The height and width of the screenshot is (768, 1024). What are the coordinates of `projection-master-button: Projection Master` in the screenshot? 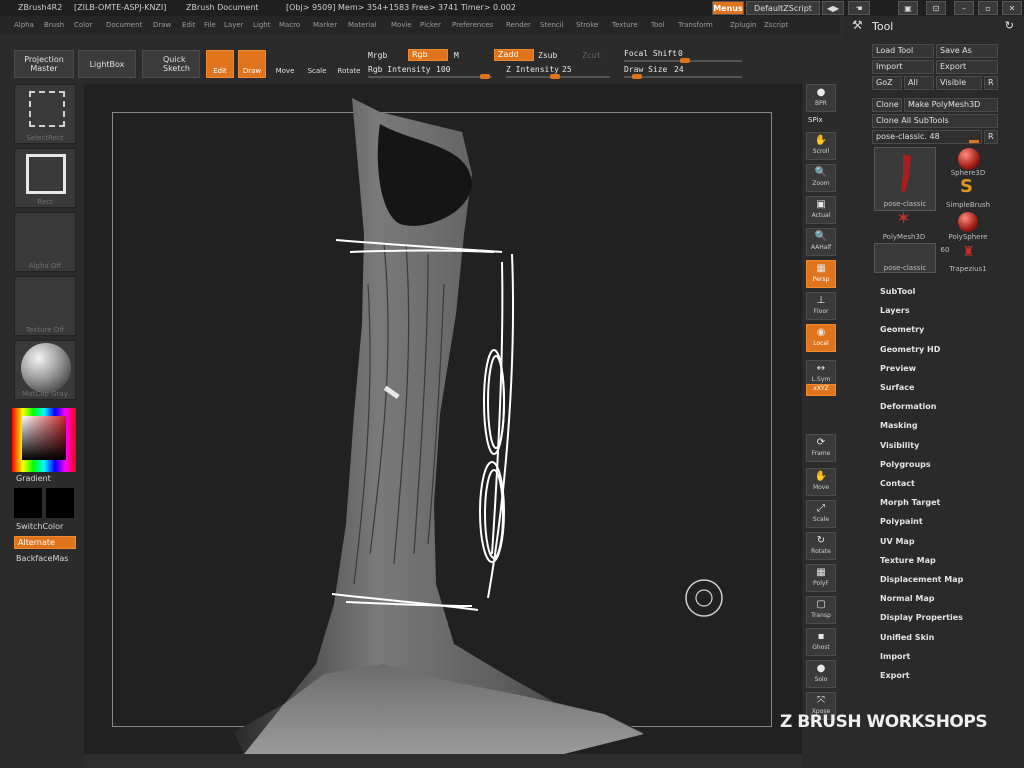 It's located at (44, 64).